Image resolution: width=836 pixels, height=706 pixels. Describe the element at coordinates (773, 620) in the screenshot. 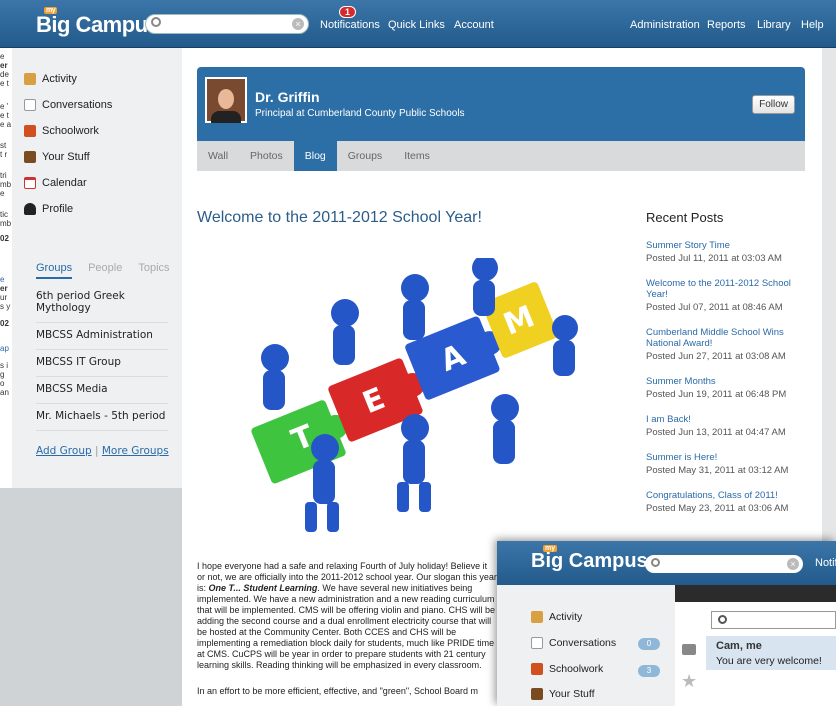

I see `conversation-search-input` at that location.